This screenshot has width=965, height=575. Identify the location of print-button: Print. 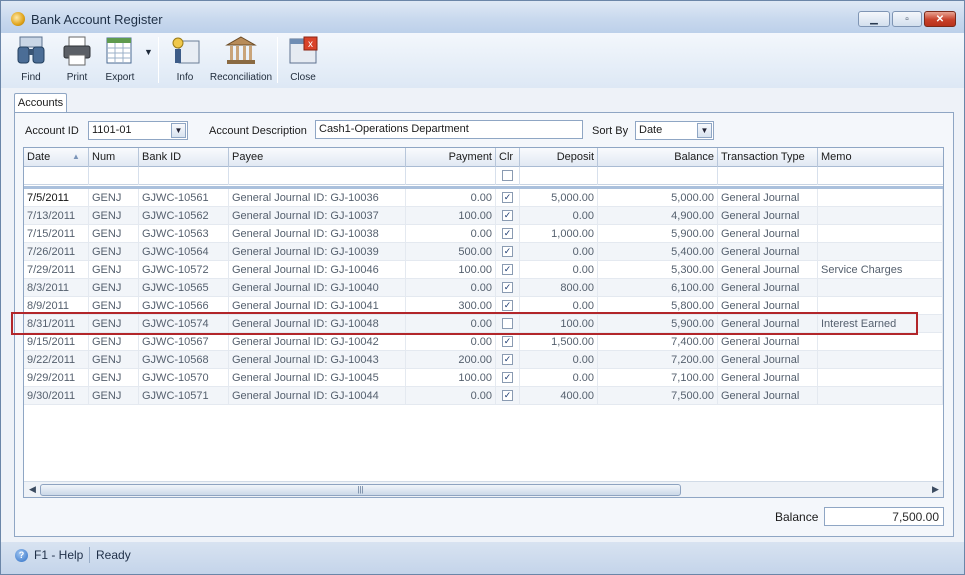
(77, 60).